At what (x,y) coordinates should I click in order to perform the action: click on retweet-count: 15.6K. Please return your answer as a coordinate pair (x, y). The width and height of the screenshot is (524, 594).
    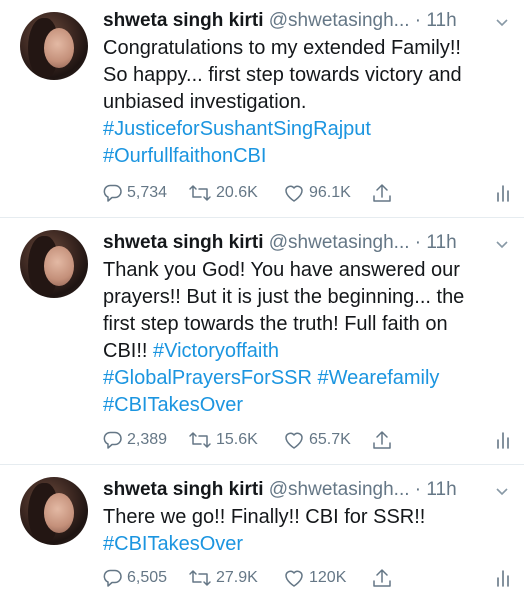
    Looking at the image, I should click on (237, 439).